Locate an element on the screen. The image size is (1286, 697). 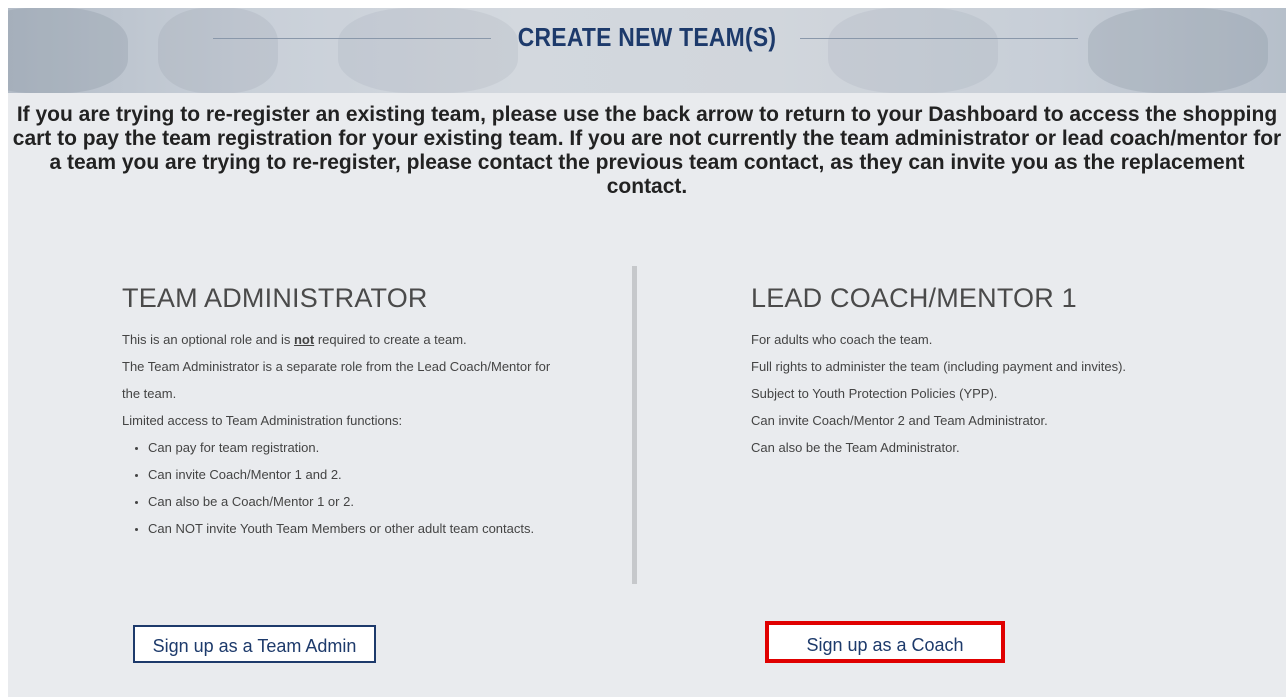
sign-up-team-admin-button: Sign up as a Team Admin is located at coordinates (254, 644).